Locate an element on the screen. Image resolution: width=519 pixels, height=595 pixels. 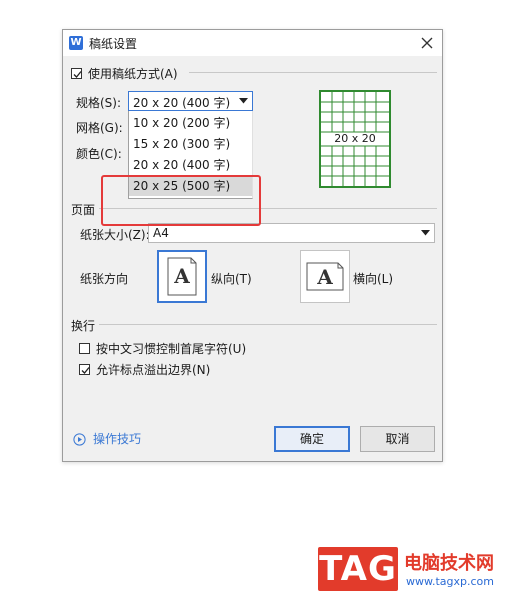
close-button is located at coordinates (427, 43).